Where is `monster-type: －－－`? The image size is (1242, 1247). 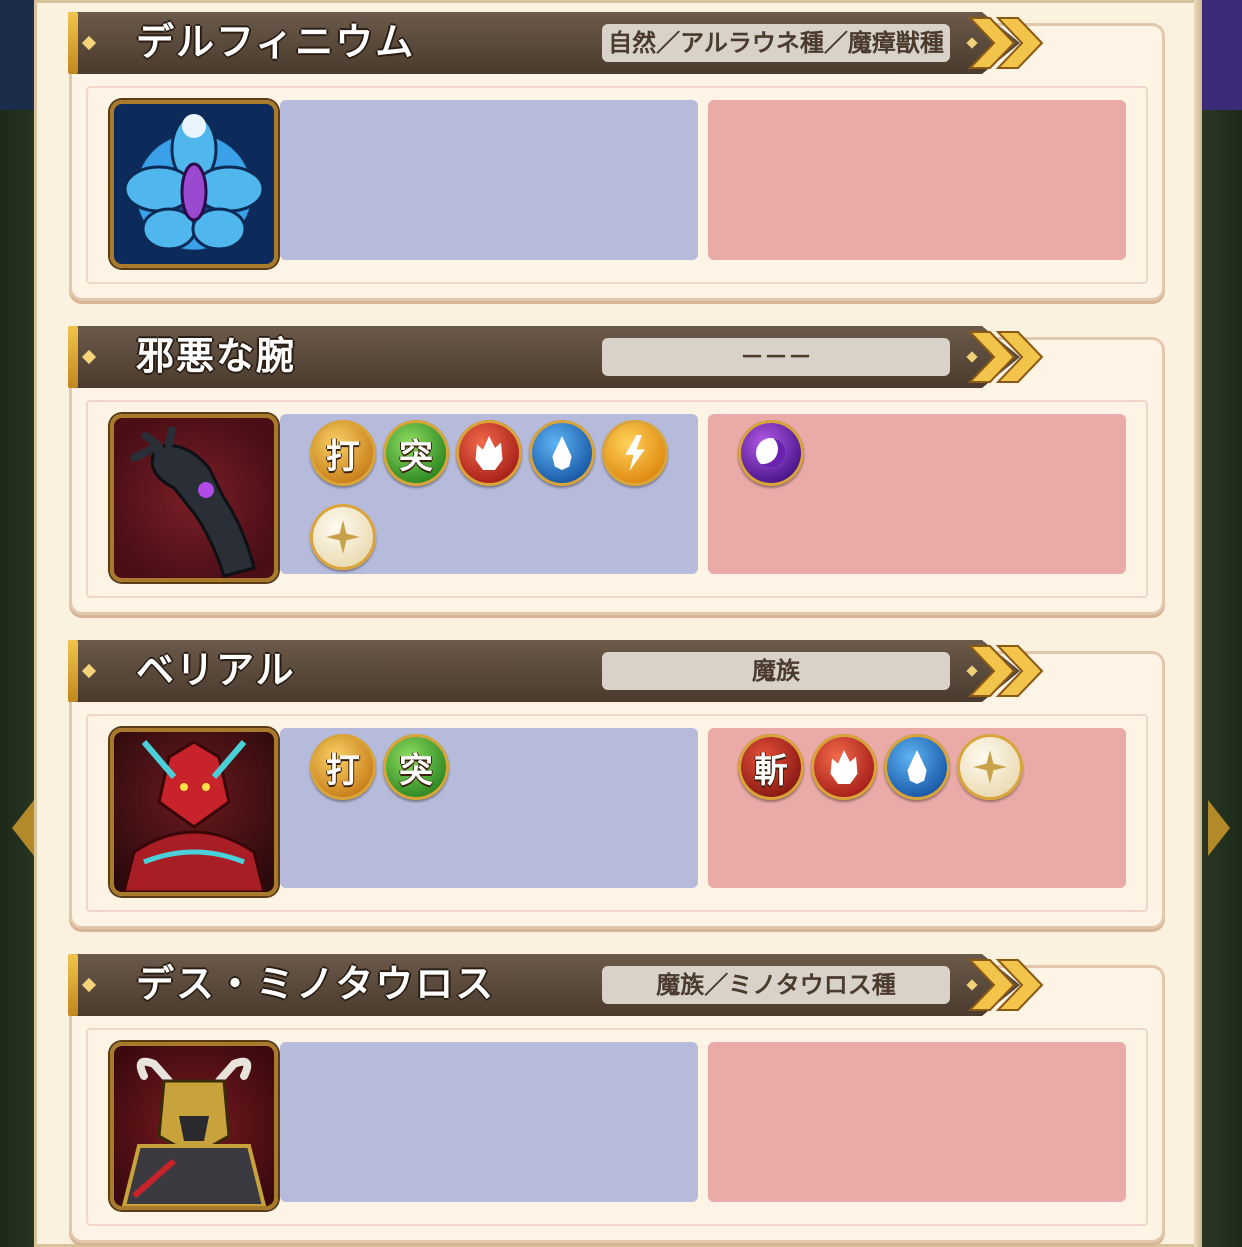
monster-type: －－－ is located at coordinates (776, 357).